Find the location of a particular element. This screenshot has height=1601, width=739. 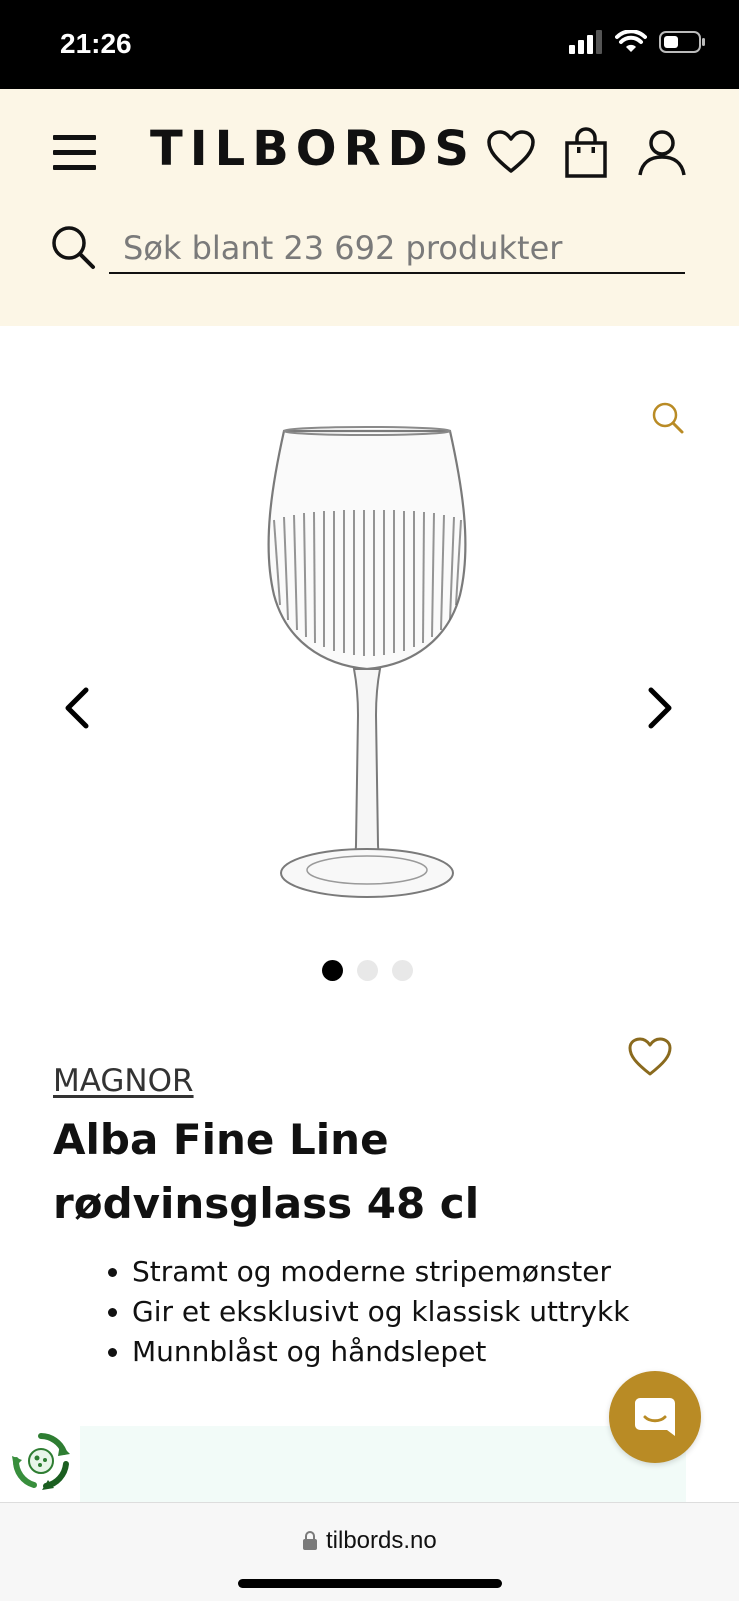

chat-icon is located at coordinates (655, 1417).